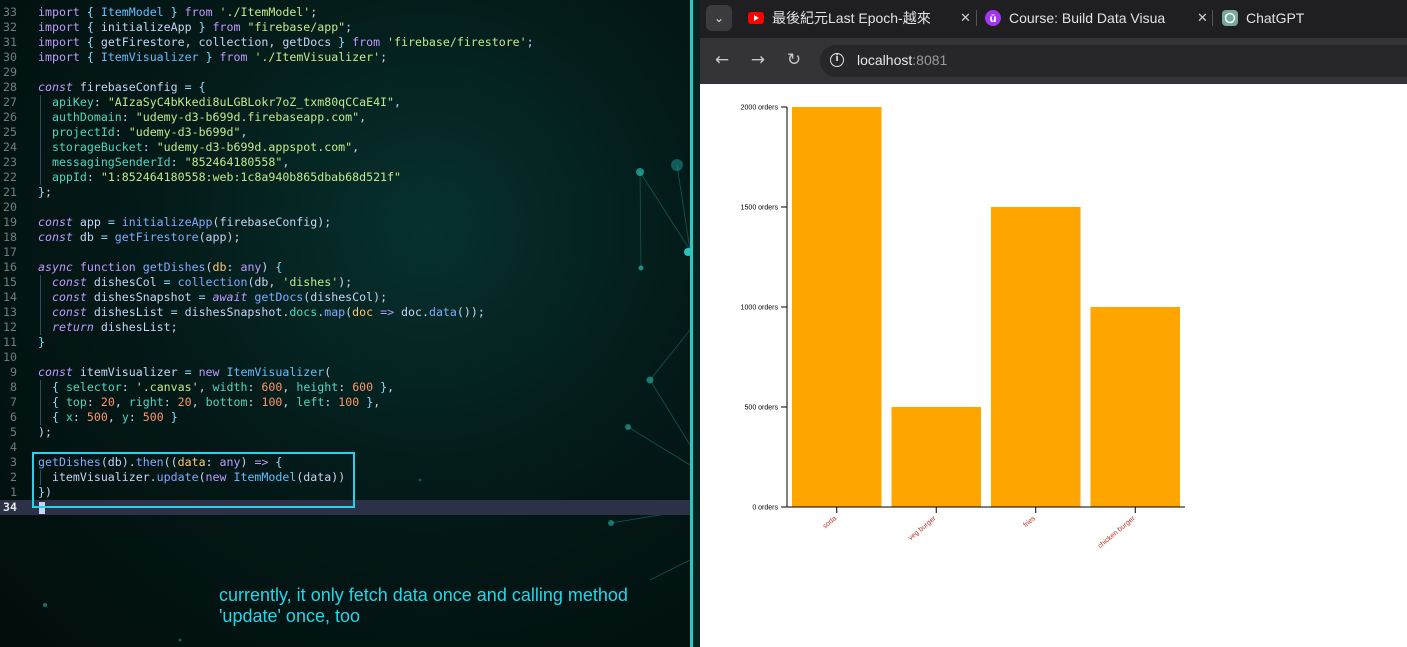 The image size is (1407, 647). Describe the element at coordinates (345, 342) in the screenshot. I see `code-line: 11}` at that location.